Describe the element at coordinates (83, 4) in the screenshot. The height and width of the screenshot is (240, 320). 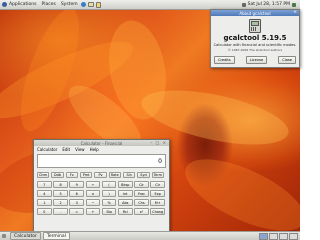
I see `browser-launcher-icon` at that location.